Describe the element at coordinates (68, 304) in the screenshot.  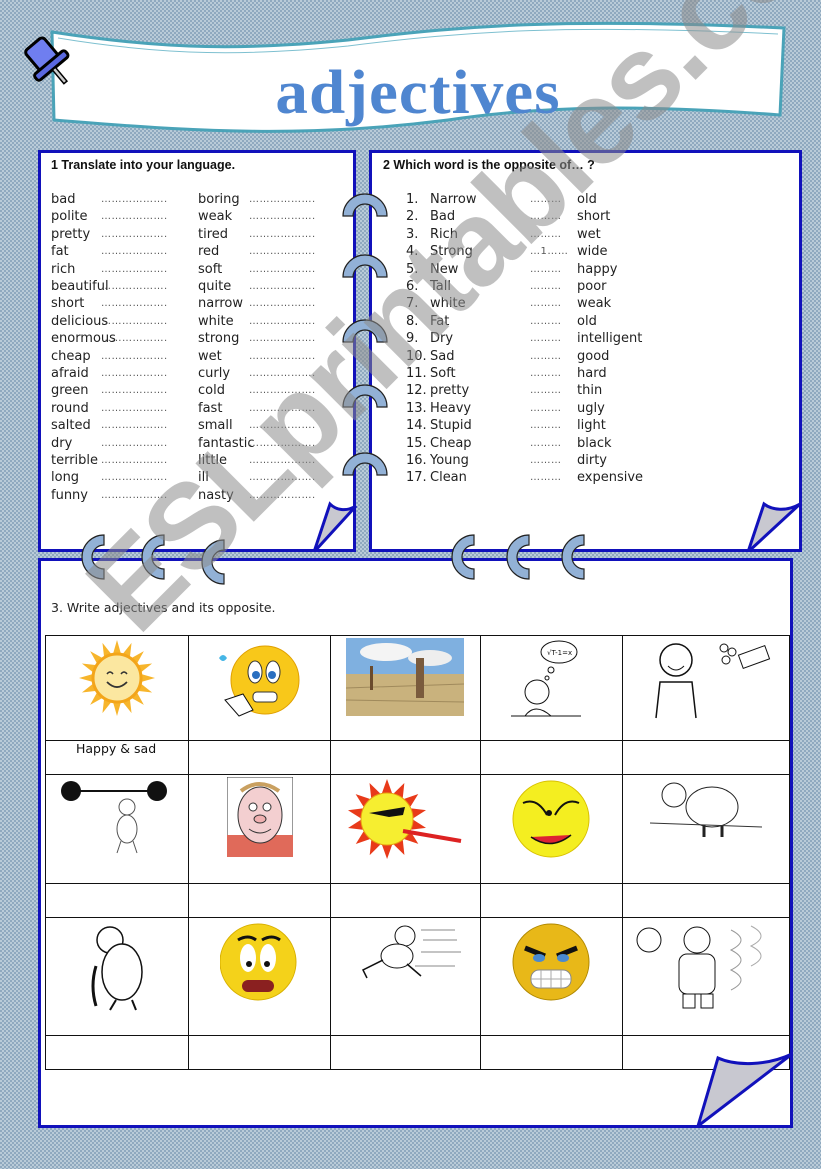
I see `word-item: short` at that location.